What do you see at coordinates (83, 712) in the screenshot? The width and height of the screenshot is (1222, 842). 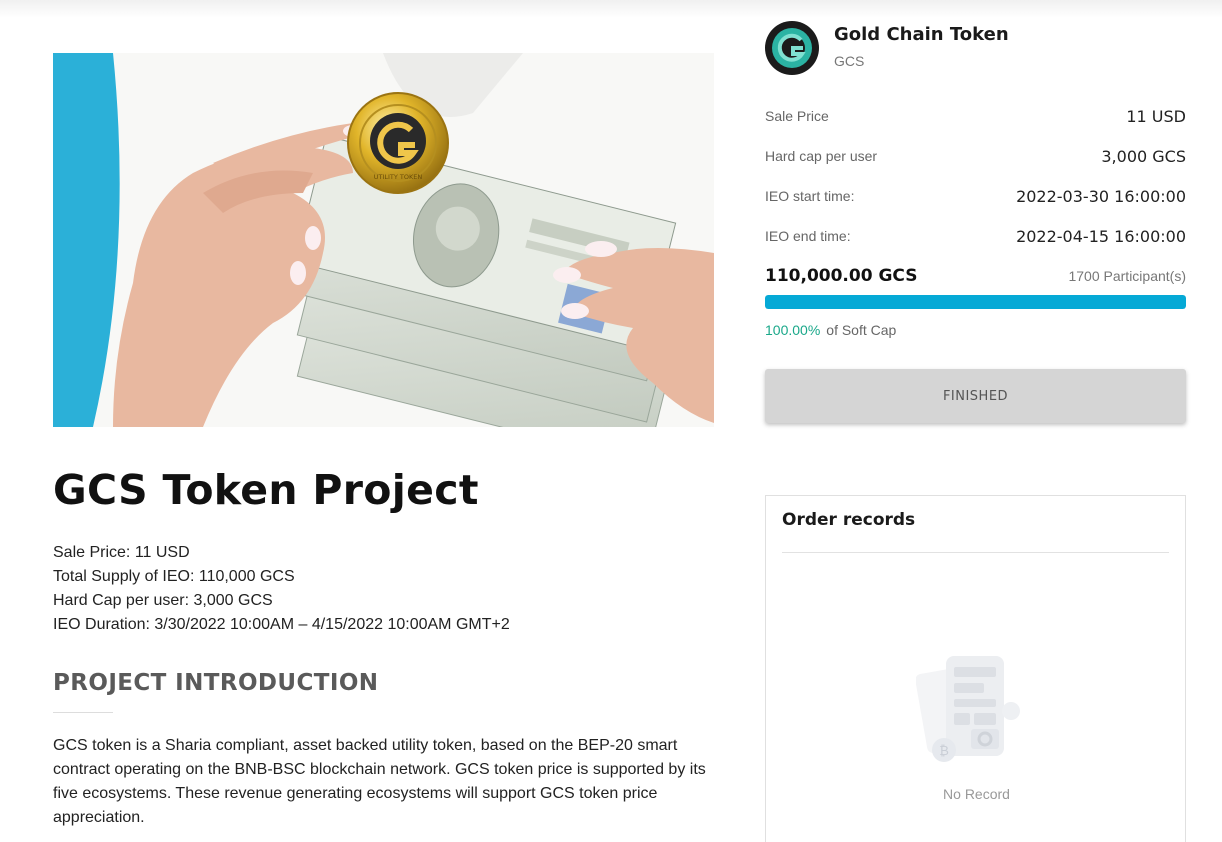 I see `intro-divider` at bounding box center [83, 712].